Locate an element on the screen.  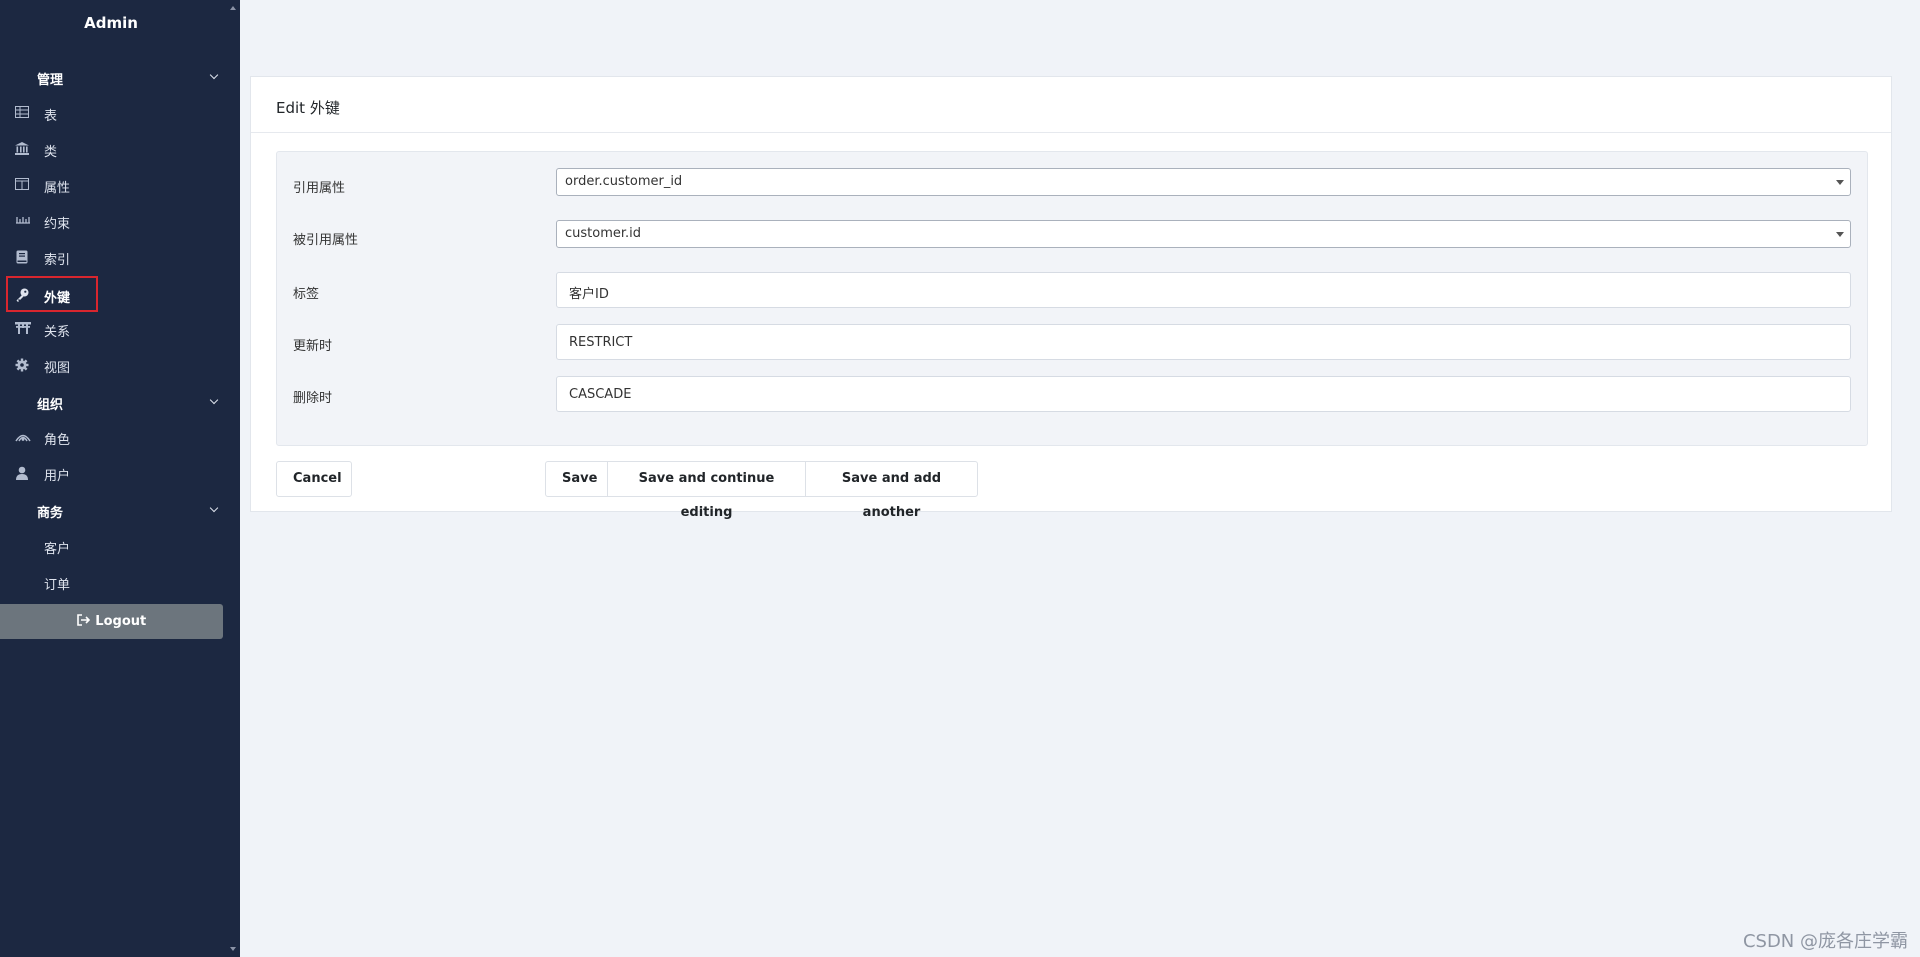
torii-icon is located at coordinates (23, 329).